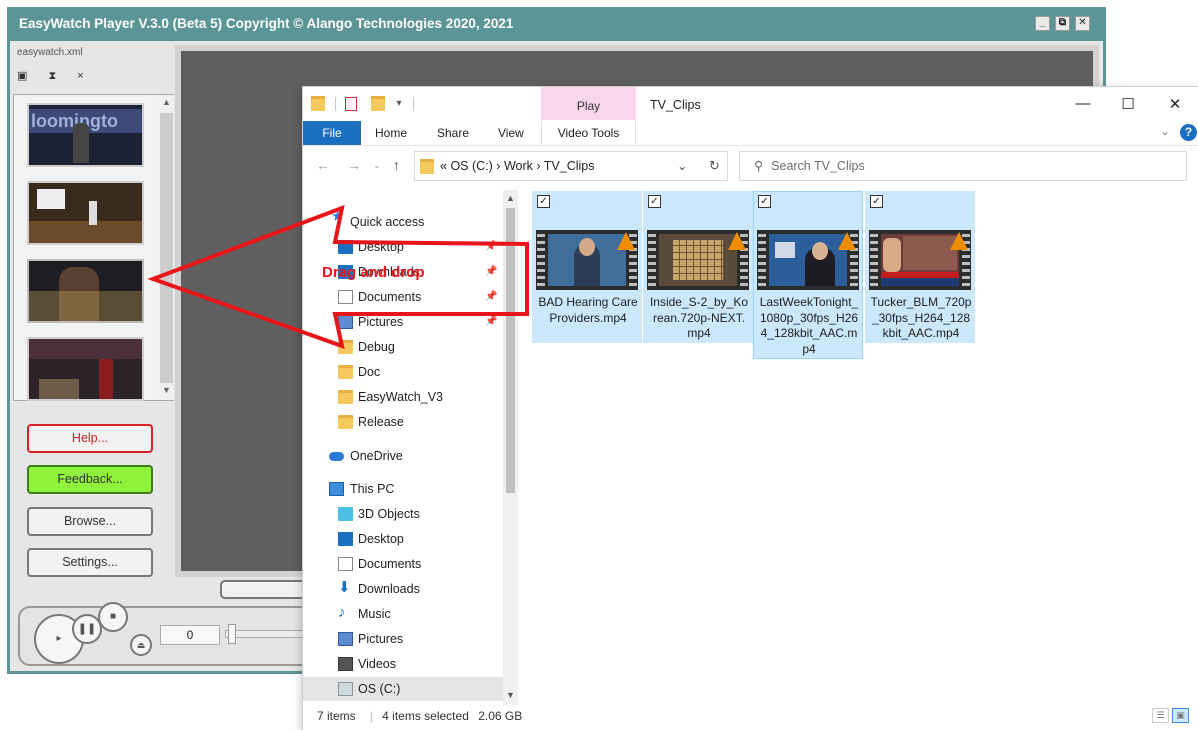  Describe the element at coordinates (373, 272) in the screenshot. I see `drag-and-drop-label: Drag and drop` at that location.